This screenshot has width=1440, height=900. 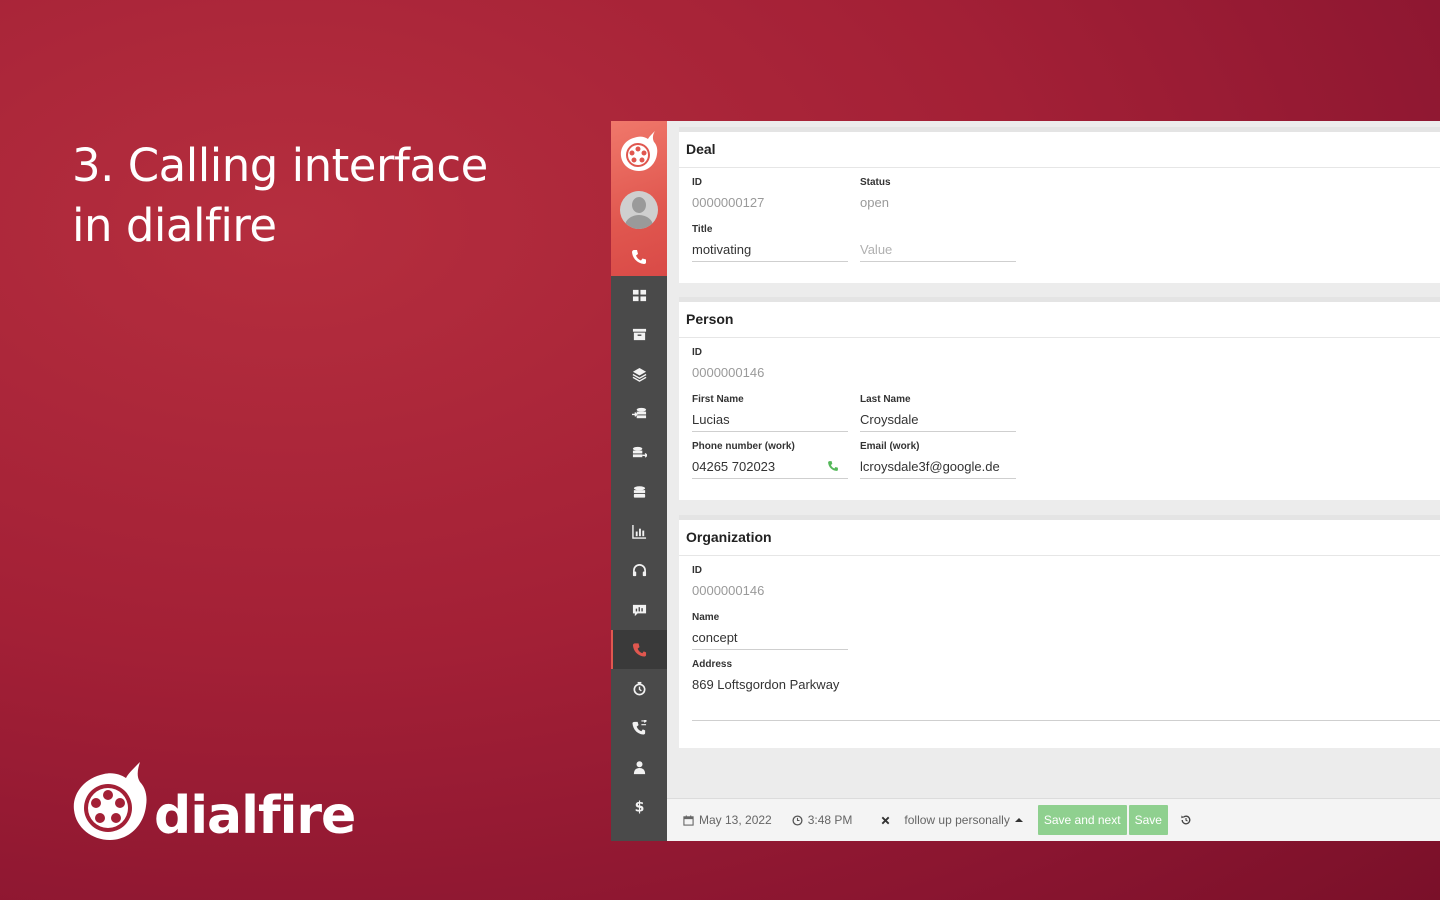 What do you see at coordinates (938, 195) in the screenshot?
I see `deal-status-field: Status open` at bounding box center [938, 195].